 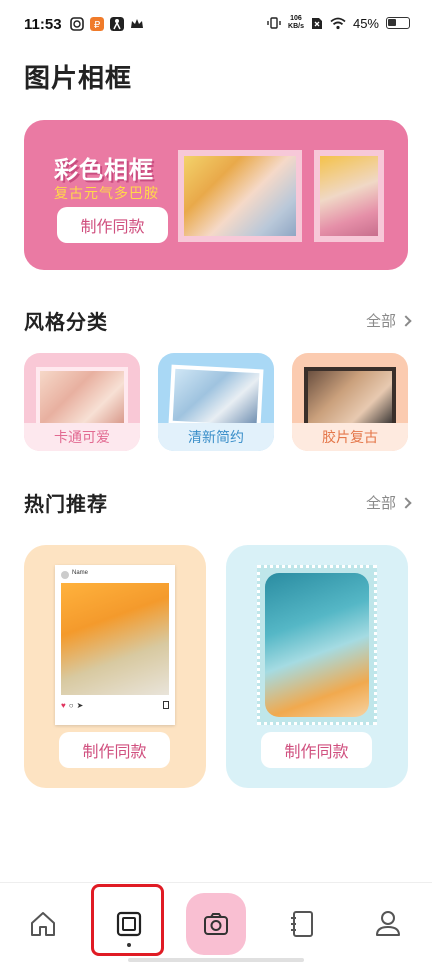 What do you see at coordinates (65, 575) in the screenshot?
I see `avatar` at bounding box center [65, 575].